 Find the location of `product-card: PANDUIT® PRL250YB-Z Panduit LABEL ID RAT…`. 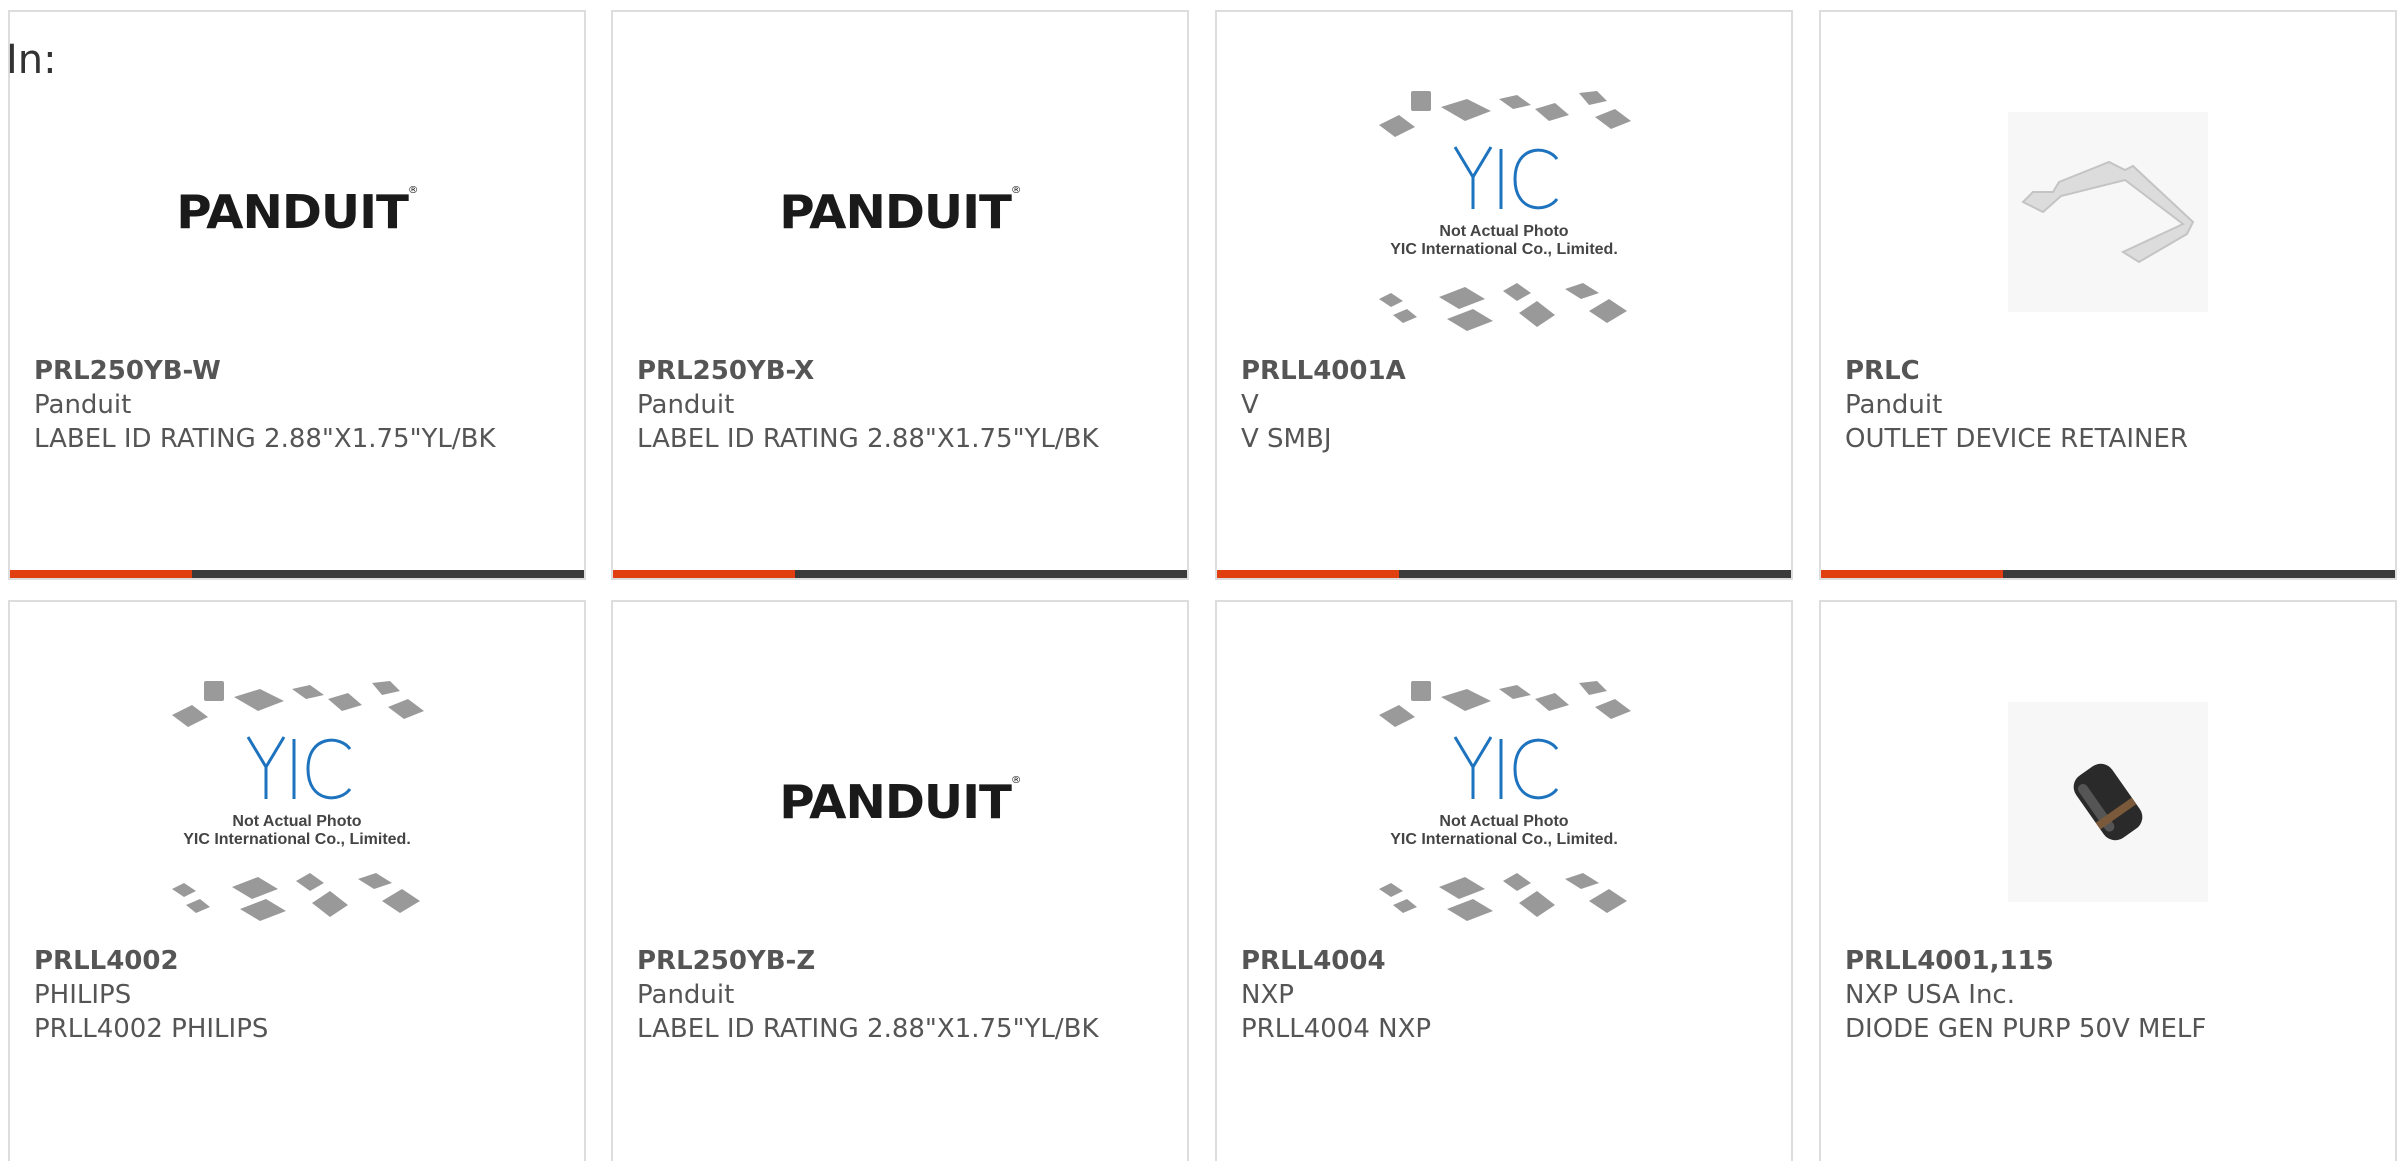

product-card: PANDUIT® PRL250YB-Z Panduit LABEL ID RAT… is located at coordinates (900, 880).